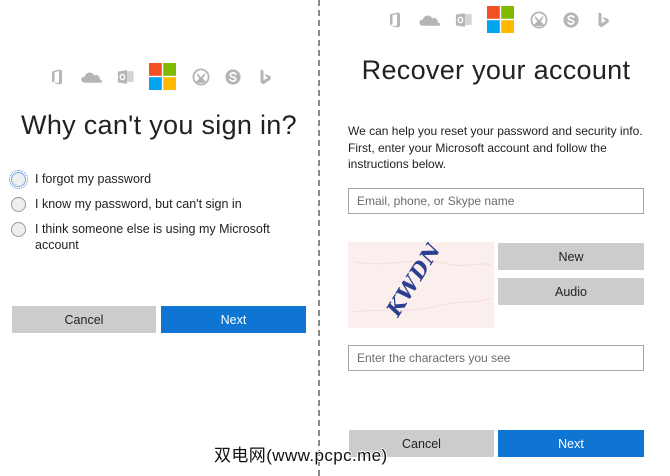 Image resolution: width=670 pixels, height=476 pixels. I want to click on radio-know-password, so click(18, 204).